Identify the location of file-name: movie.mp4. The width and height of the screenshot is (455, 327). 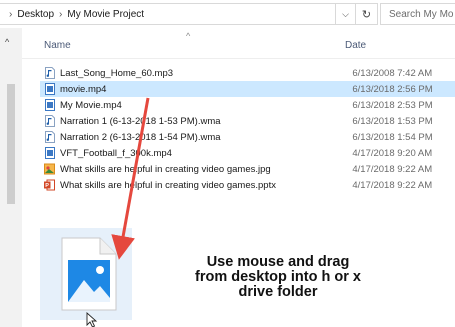
(83, 89).